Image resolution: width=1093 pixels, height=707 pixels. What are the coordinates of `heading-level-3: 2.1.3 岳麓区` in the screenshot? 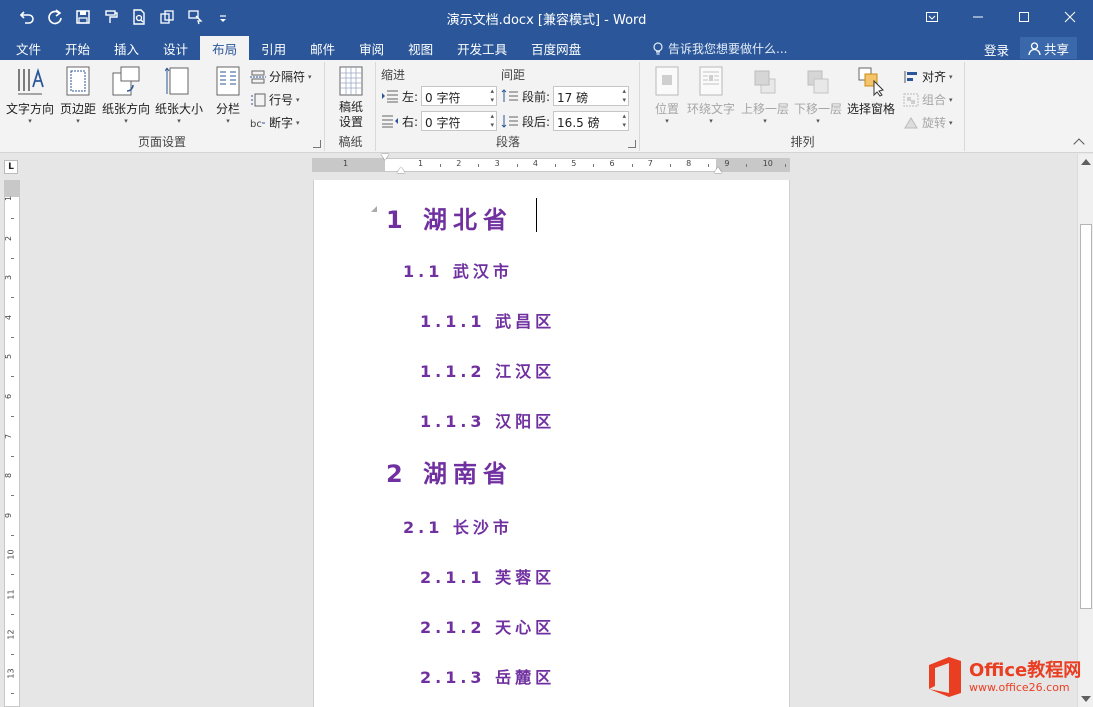 It's located at (487, 676).